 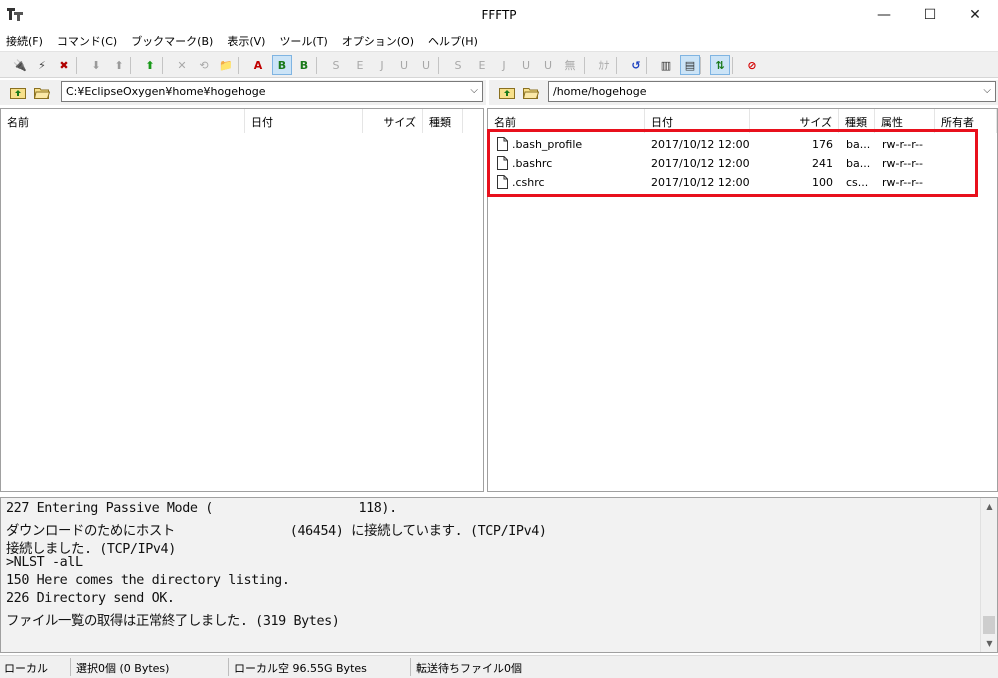 I want to click on kanji-euc-button: E, so click(x=360, y=65).